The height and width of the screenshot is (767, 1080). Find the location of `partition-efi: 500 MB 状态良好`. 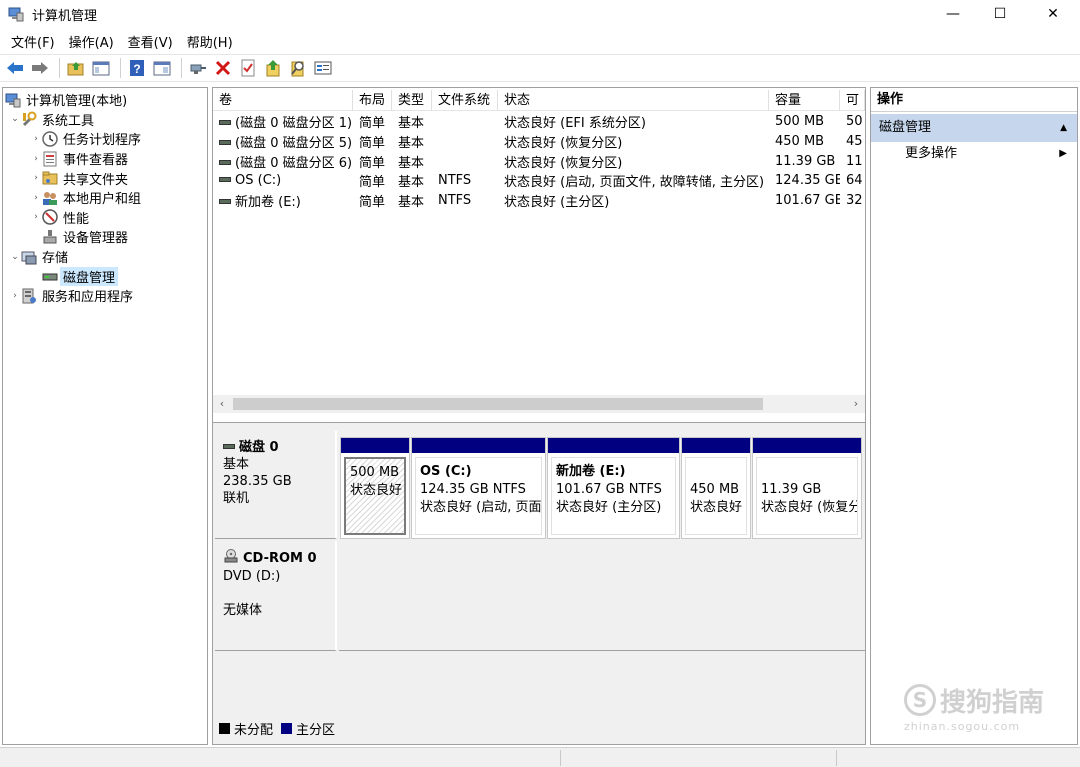

partition-efi: 500 MB 状态良好 is located at coordinates (375, 488).